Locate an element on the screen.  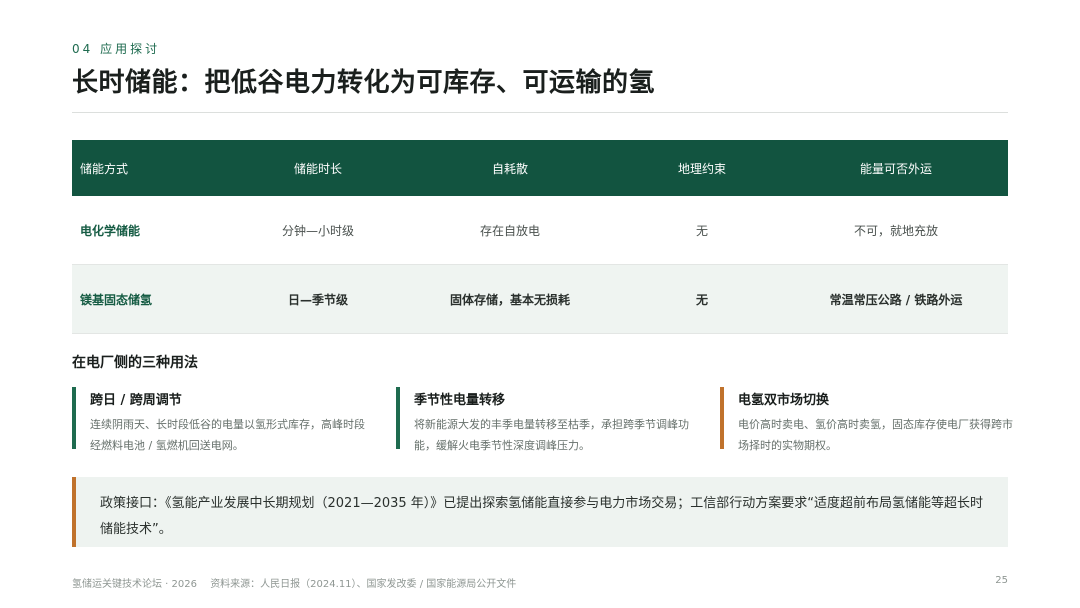
footer-source: 资料来源：人民日报（2024.11）、国家发改委 / 国家能源局公开文件 is located at coordinates (363, 584).